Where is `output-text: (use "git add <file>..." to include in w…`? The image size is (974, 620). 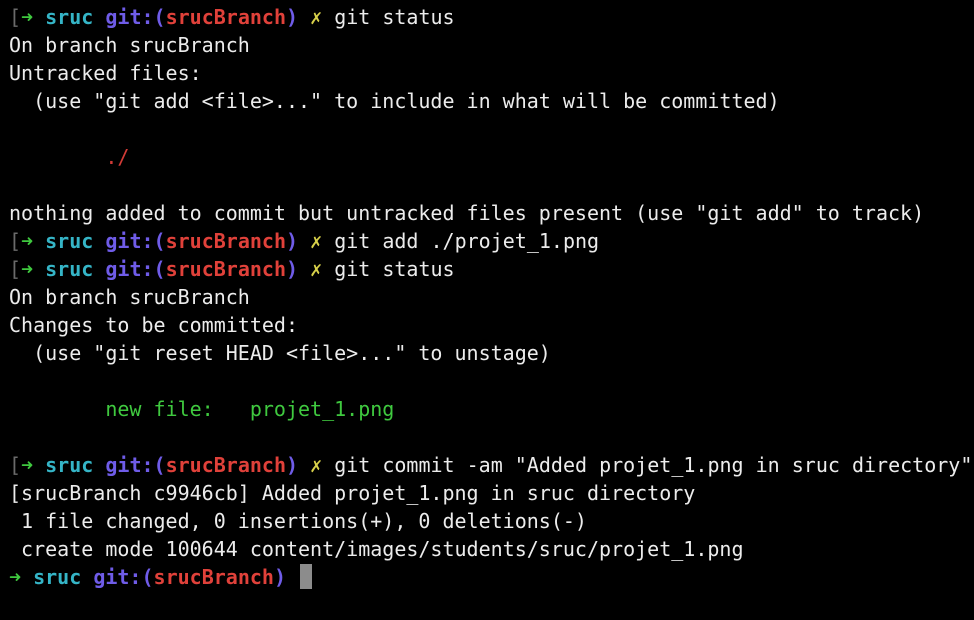
output-text: (use "git add <file>..." to include in w… is located at coordinates (394, 101).